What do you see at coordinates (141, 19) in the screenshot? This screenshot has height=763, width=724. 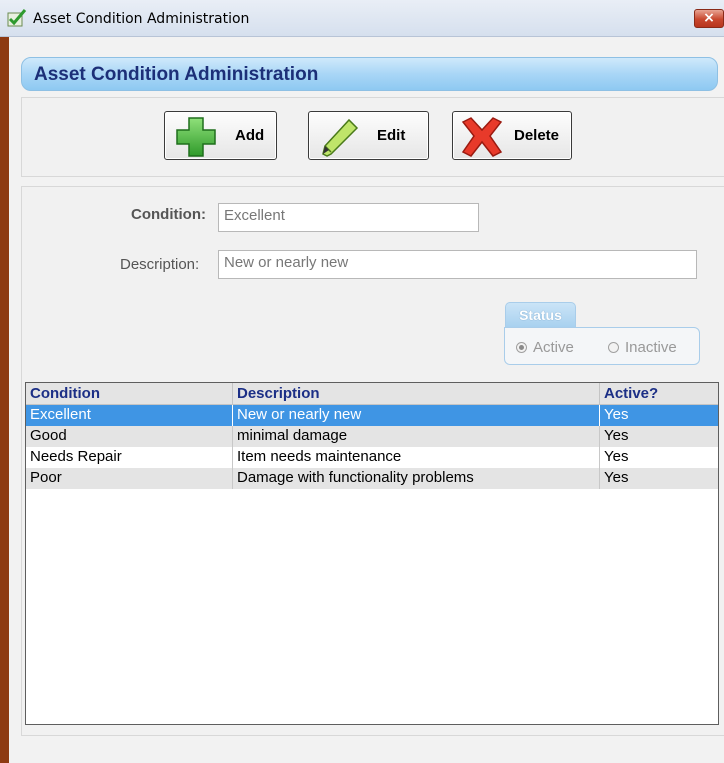 I see `window-title: Asset Condition Administration` at bounding box center [141, 19].